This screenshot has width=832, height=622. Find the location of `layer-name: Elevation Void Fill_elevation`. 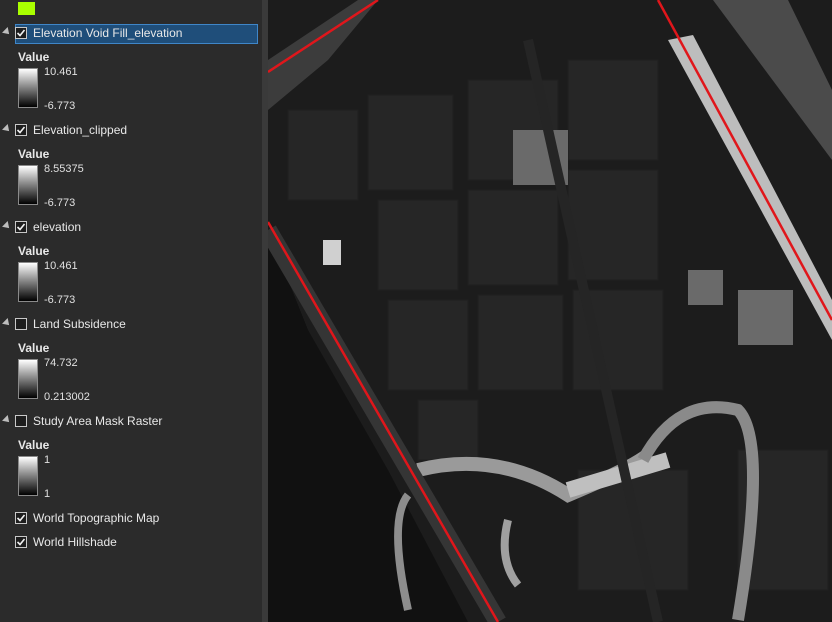

layer-name: Elevation Void Fill_elevation is located at coordinates (107, 33).